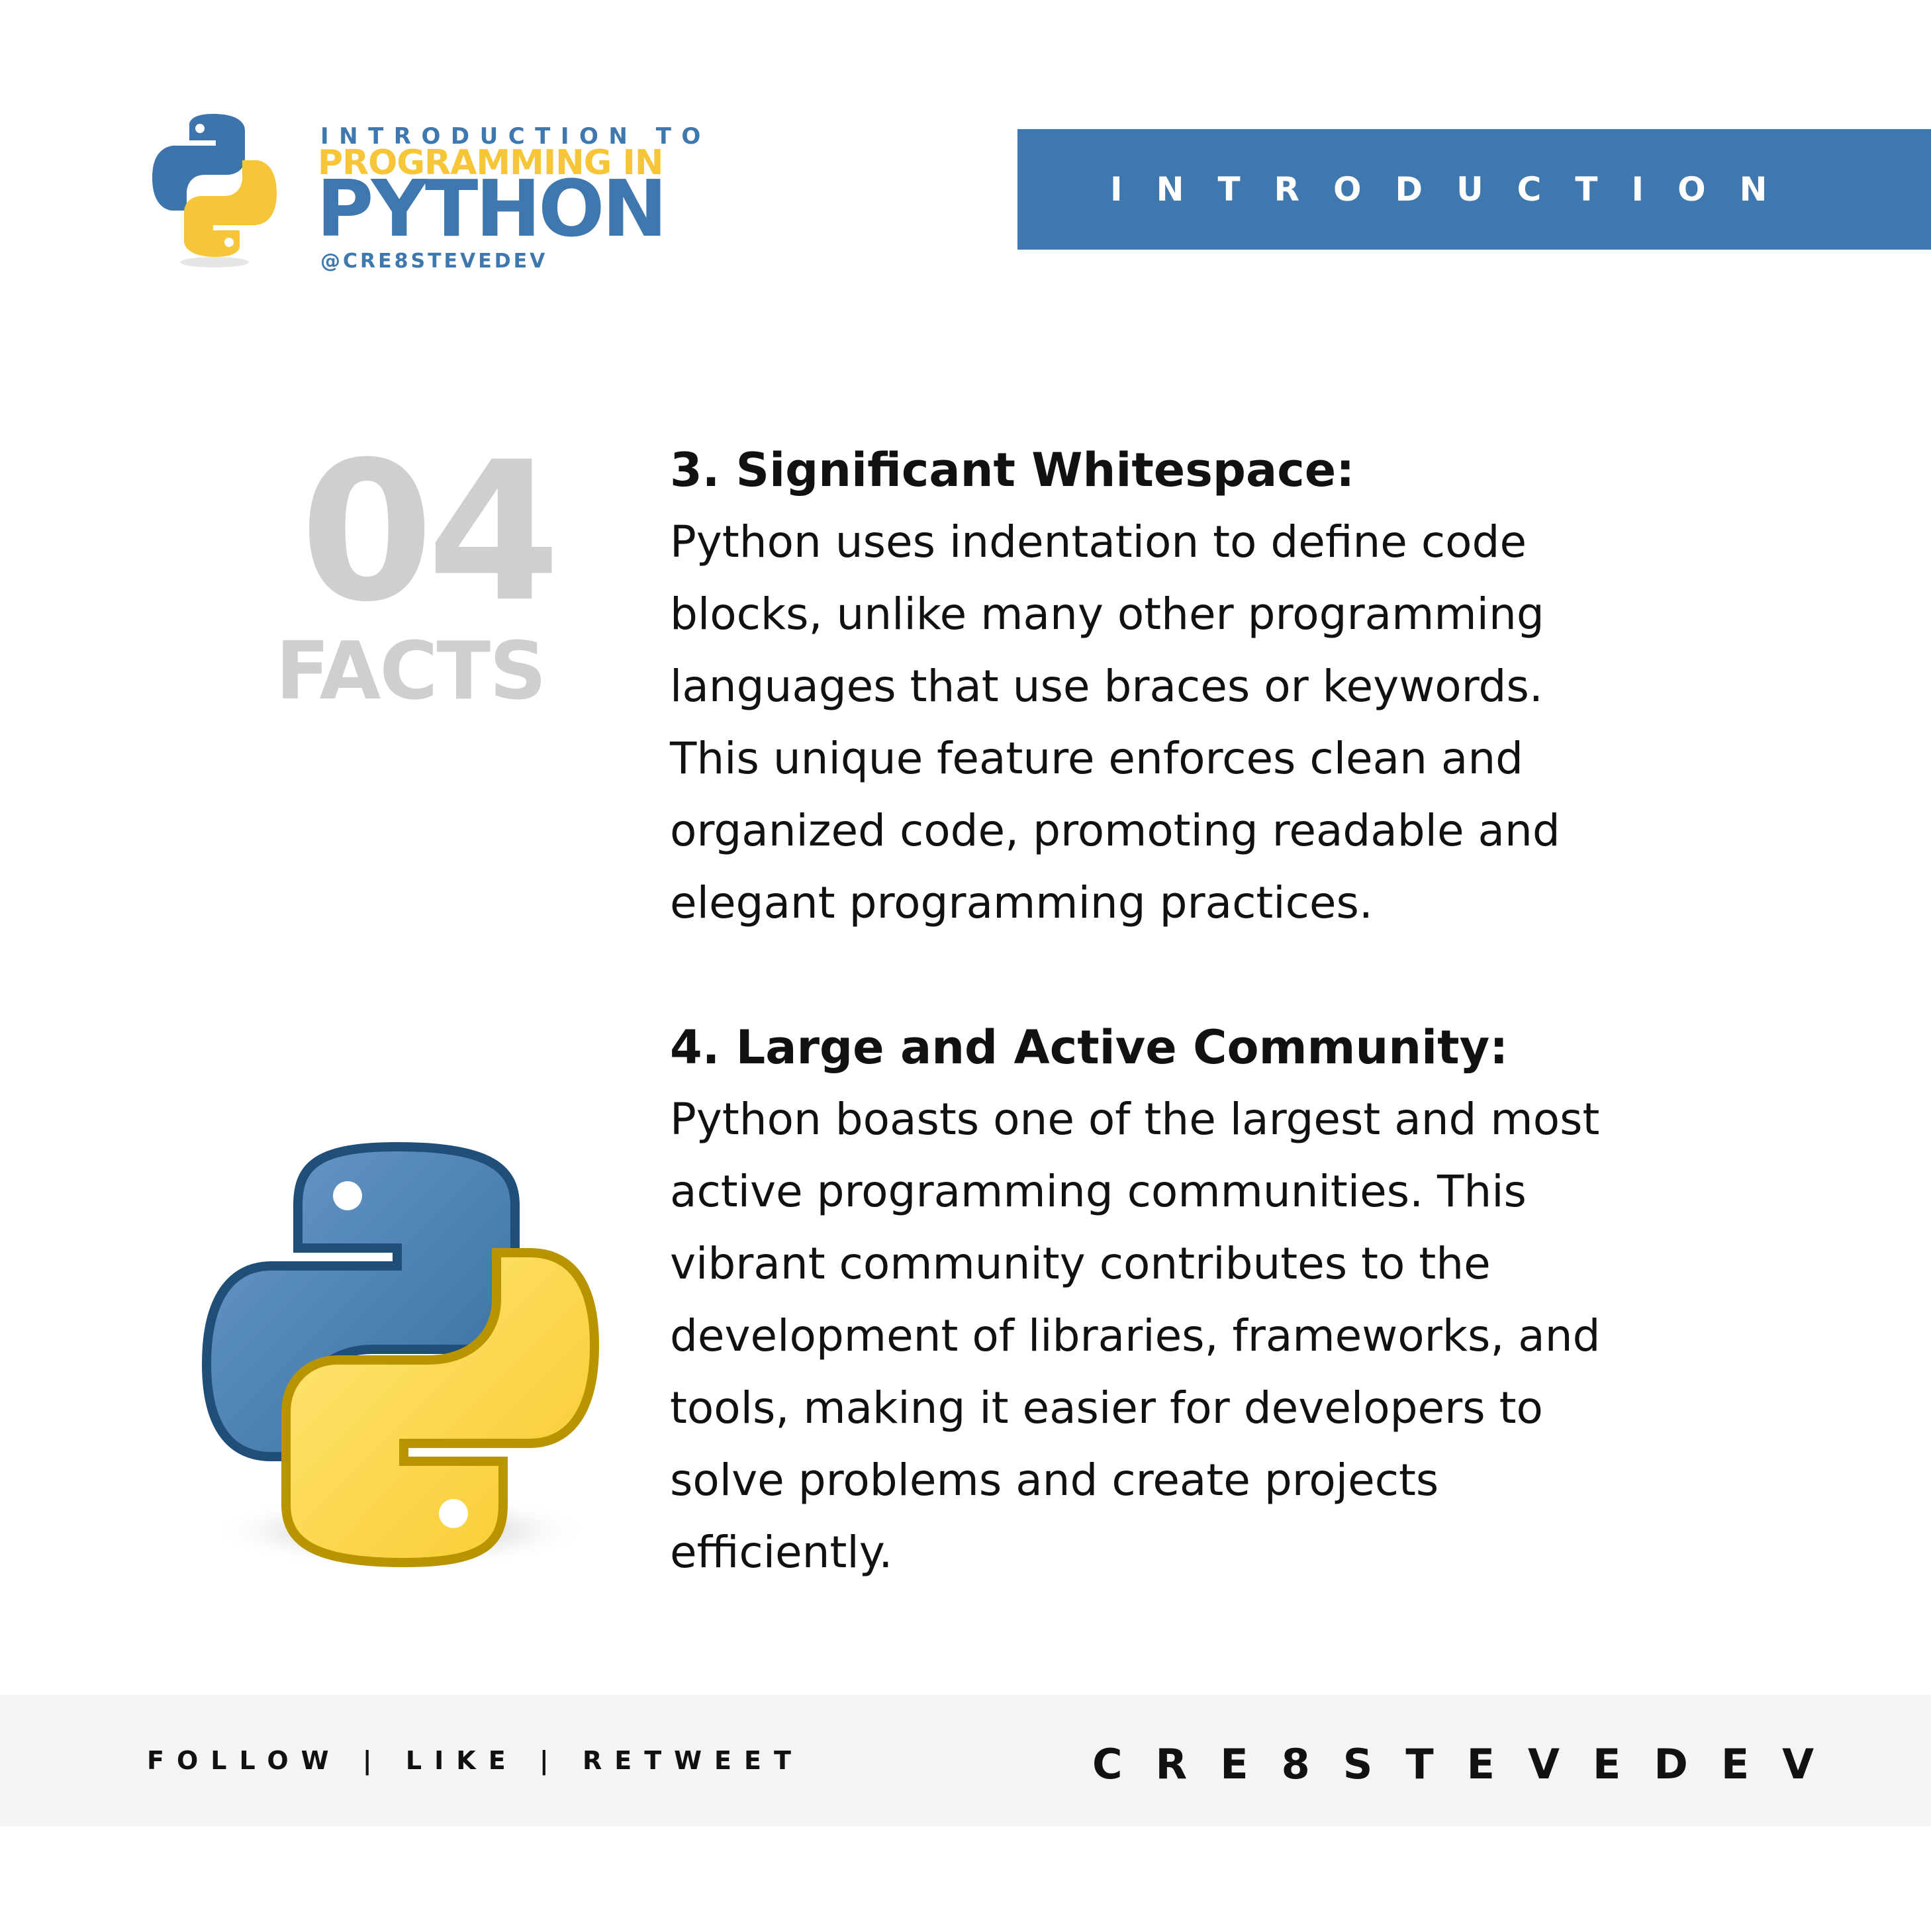 Image resolution: width=1931 pixels, height=1932 pixels. Describe the element at coordinates (214, 190) in the screenshot. I see `python-logo-icon` at that location.